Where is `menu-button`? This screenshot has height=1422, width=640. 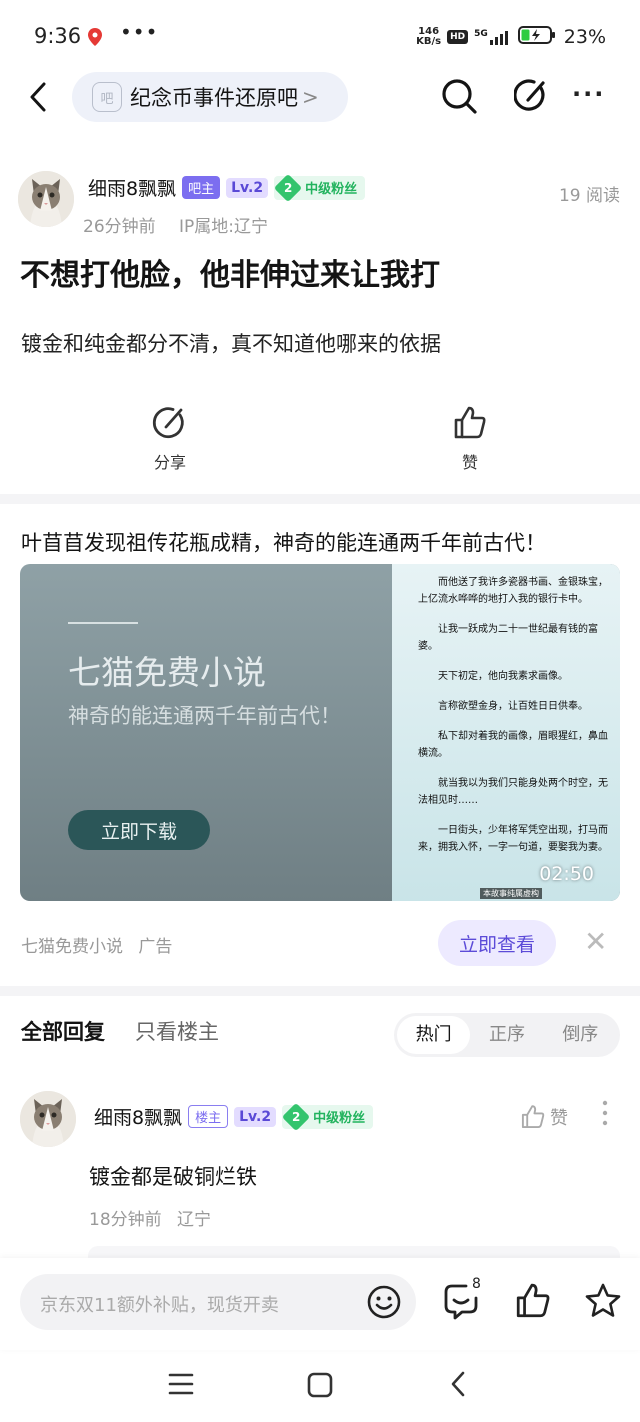
menu-button is located at coordinates (181, 1386).